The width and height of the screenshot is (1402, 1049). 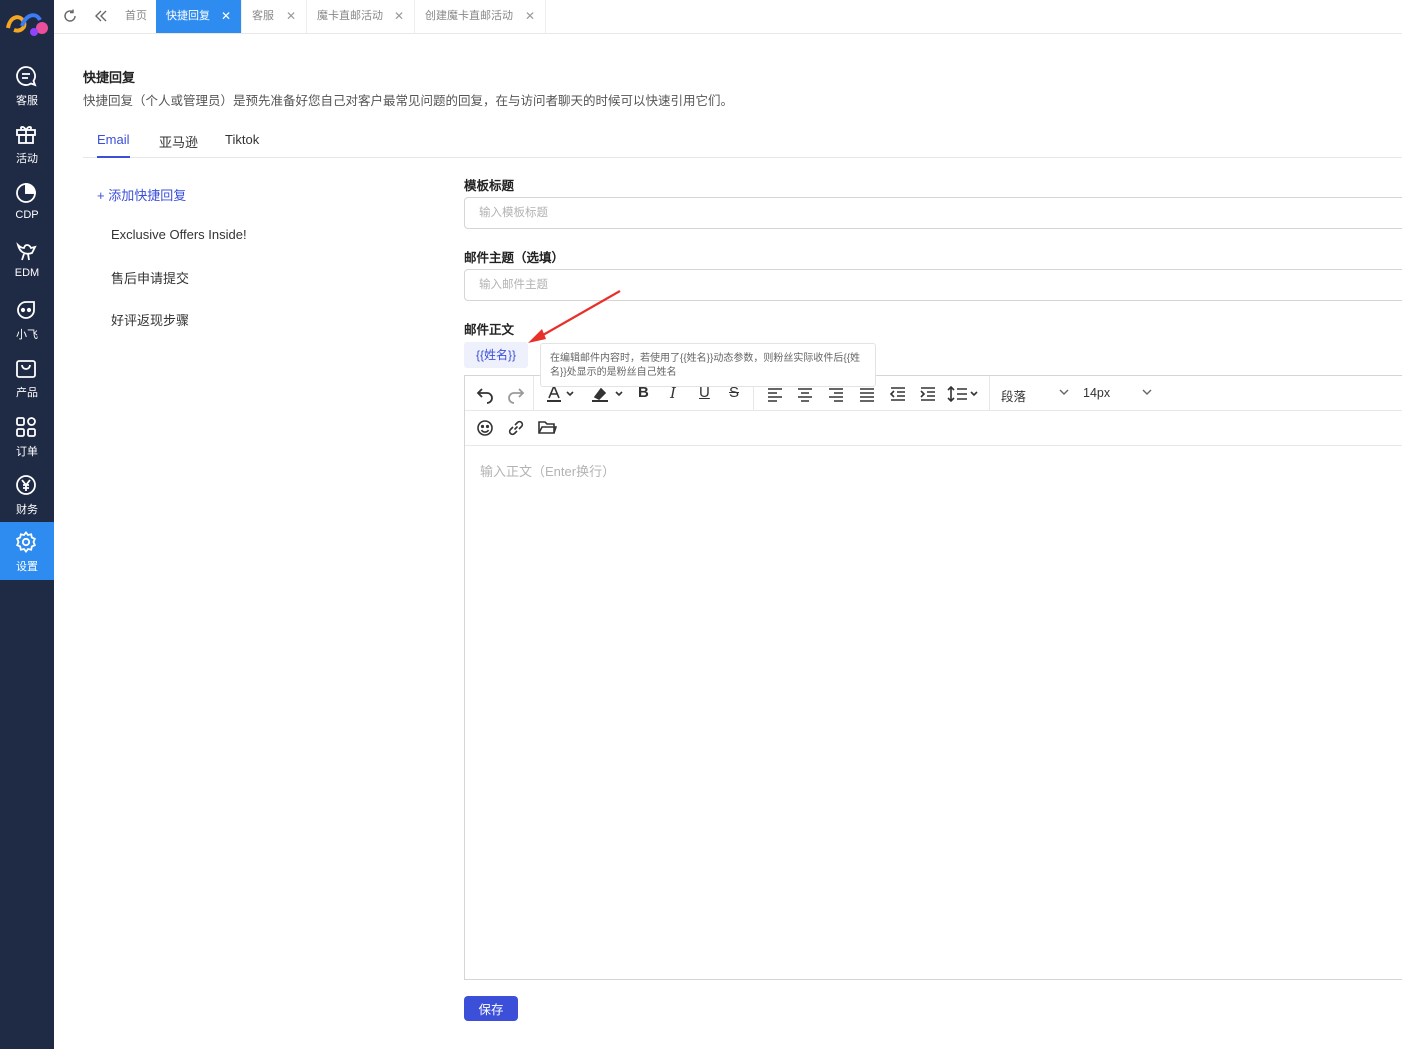 I want to click on tab-label: 魔卡直邮活动, so click(x=350, y=16).